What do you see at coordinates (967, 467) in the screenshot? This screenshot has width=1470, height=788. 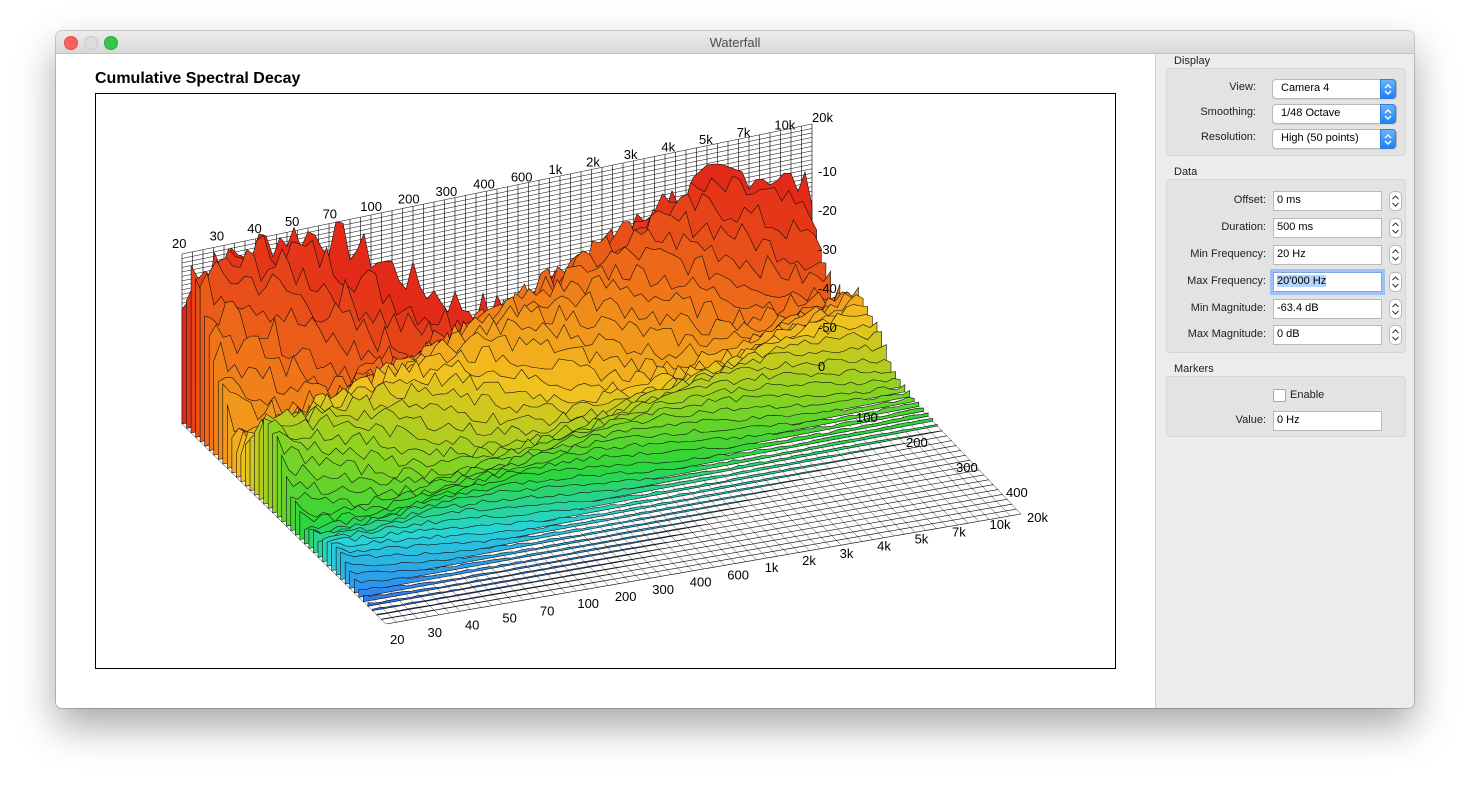 I see `time-tick: 300` at bounding box center [967, 467].